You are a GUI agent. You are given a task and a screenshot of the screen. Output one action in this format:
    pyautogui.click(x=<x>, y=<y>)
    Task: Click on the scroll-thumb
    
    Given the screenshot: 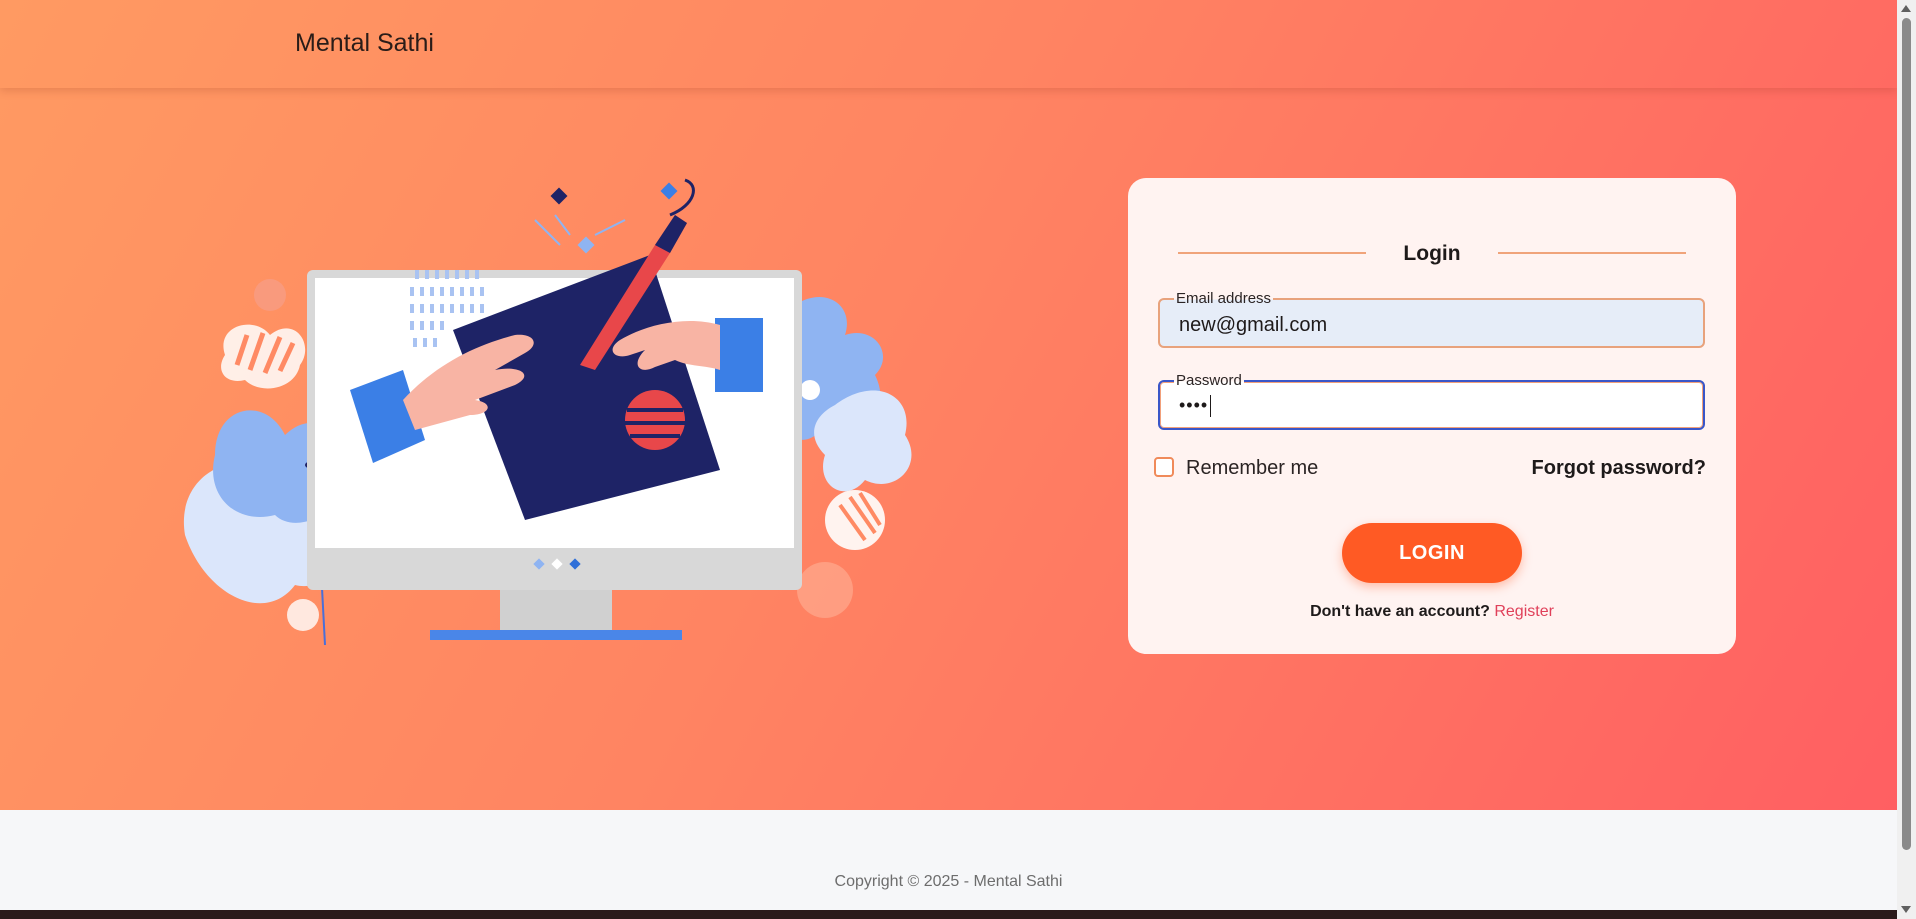 What is the action you would take?
    pyautogui.click(x=1906, y=434)
    